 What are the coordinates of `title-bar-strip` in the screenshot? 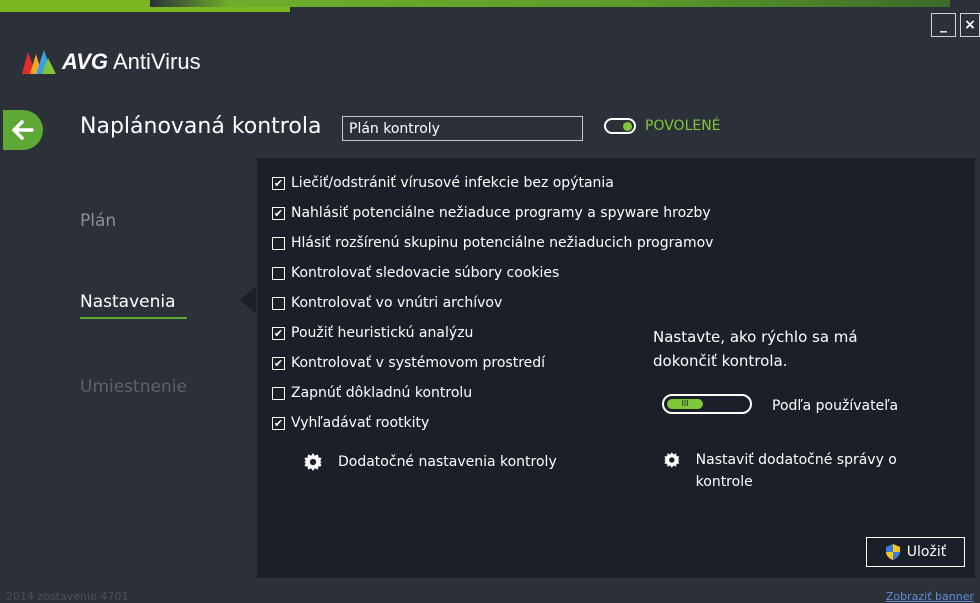 It's located at (490, 6).